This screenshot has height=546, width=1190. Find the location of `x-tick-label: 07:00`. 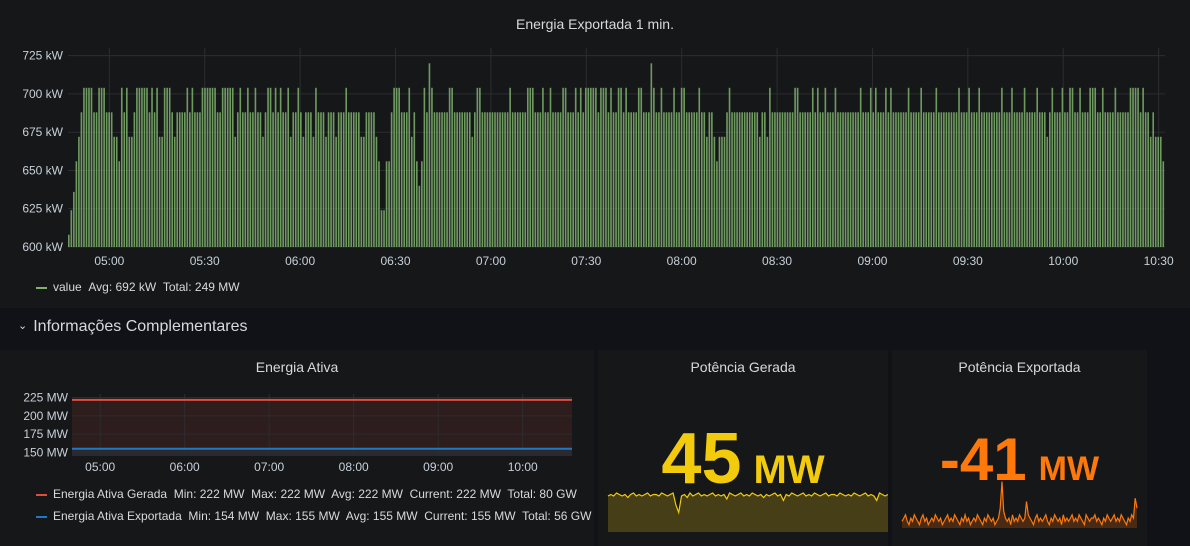

x-tick-label: 07:00 is located at coordinates (269, 467).